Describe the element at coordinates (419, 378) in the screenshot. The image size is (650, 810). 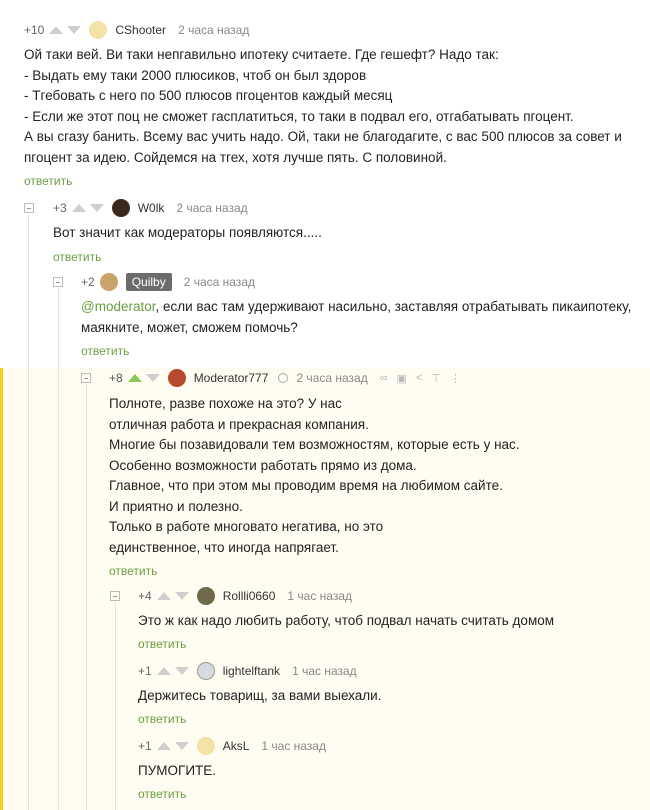
I see `share-icon: <` at that location.